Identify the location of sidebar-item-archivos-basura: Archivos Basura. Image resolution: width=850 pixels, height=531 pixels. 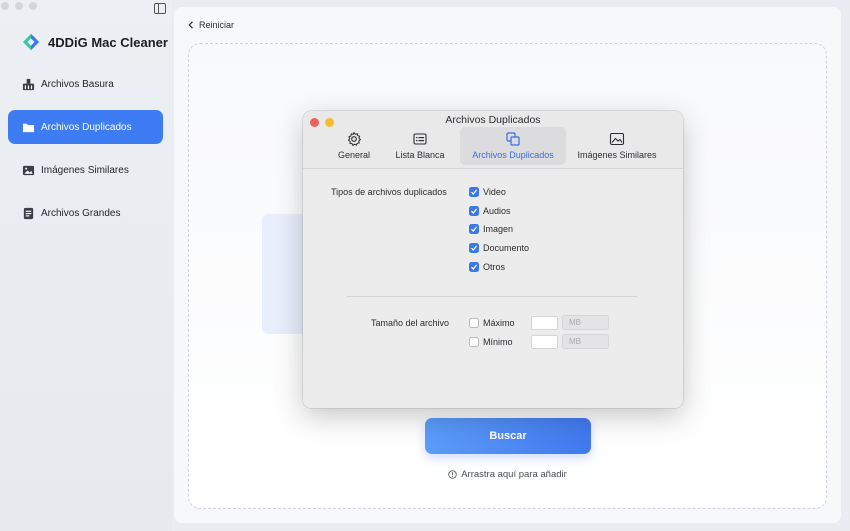
(85, 84).